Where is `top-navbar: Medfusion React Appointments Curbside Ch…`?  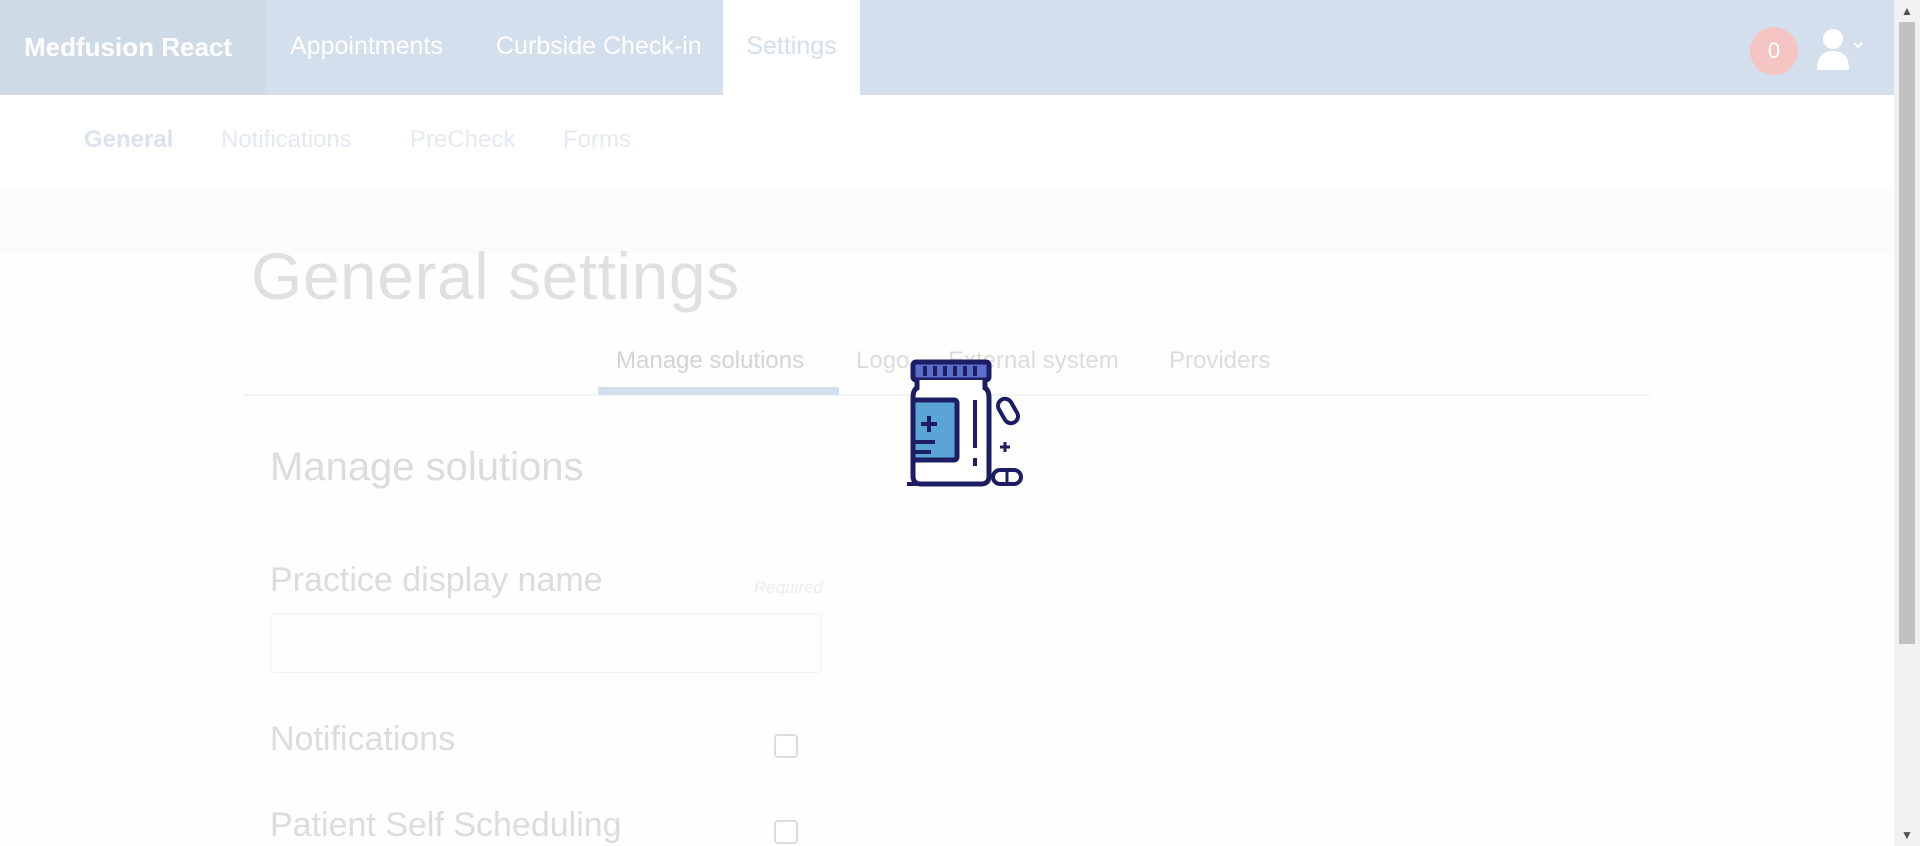 top-navbar: Medfusion React Appointments Curbside Ch… is located at coordinates (947, 48).